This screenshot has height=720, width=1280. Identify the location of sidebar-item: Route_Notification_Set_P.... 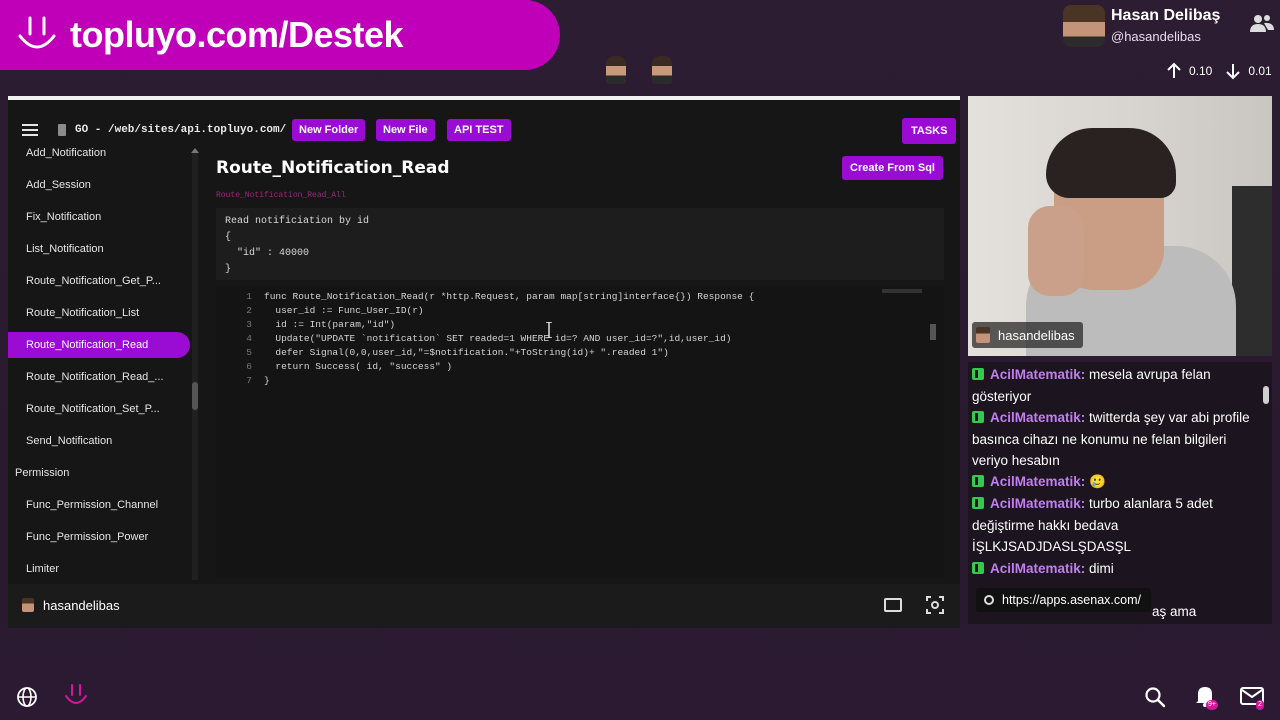
(99, 409).